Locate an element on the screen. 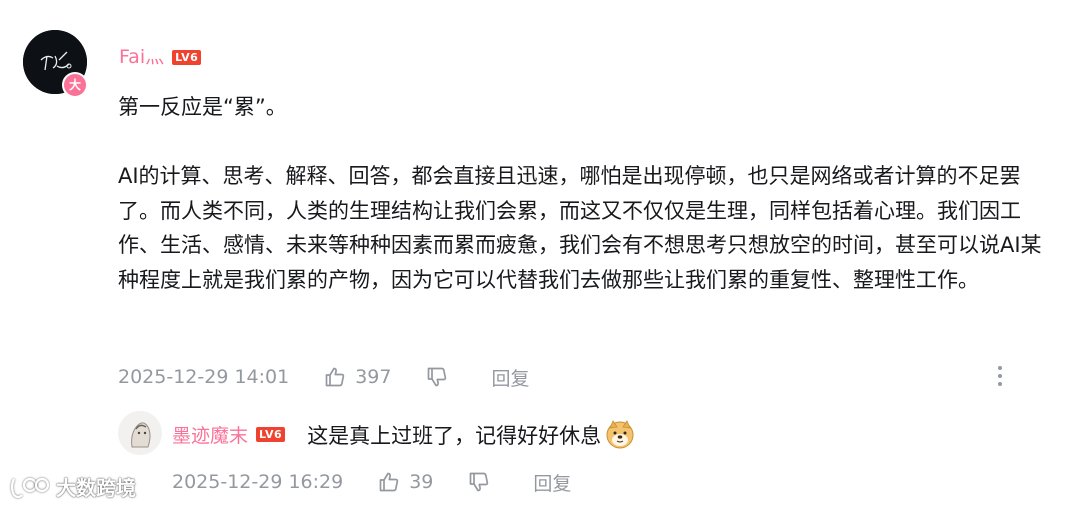  like-count: 397 is located at coordinates (373, 377).